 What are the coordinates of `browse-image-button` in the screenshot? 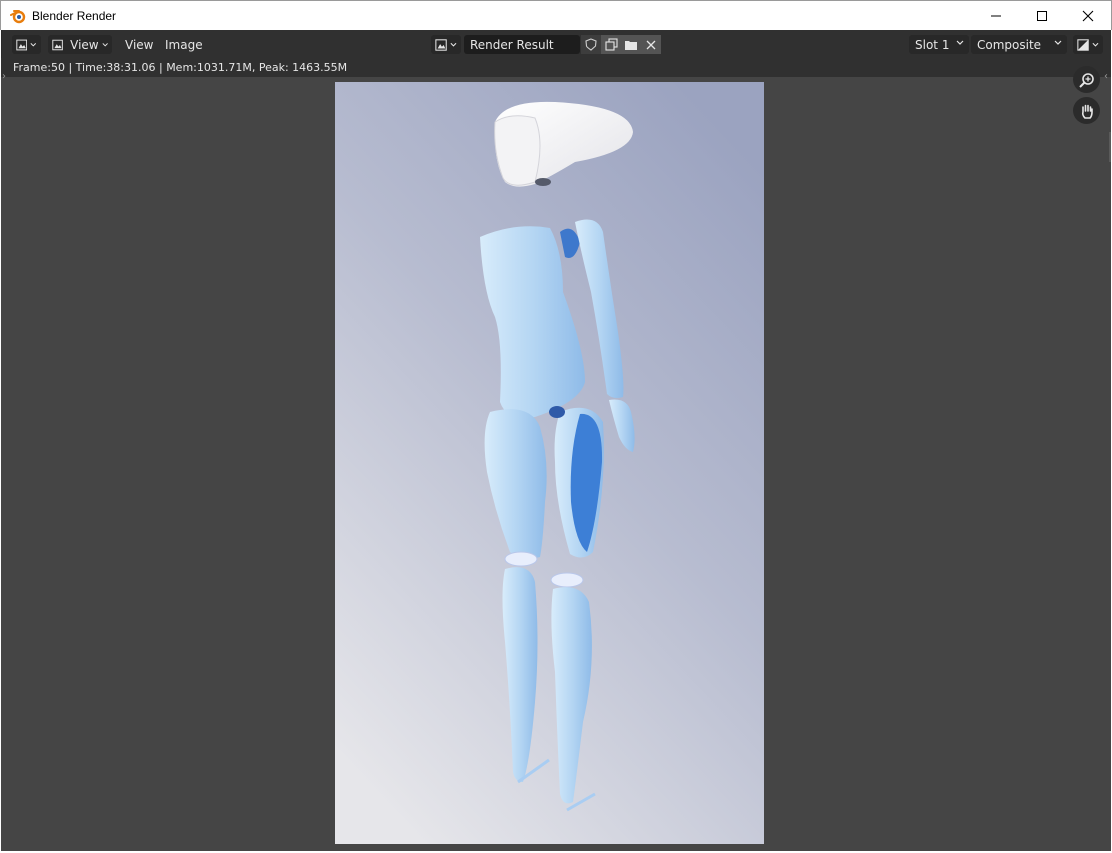 It's located at (446, 44).